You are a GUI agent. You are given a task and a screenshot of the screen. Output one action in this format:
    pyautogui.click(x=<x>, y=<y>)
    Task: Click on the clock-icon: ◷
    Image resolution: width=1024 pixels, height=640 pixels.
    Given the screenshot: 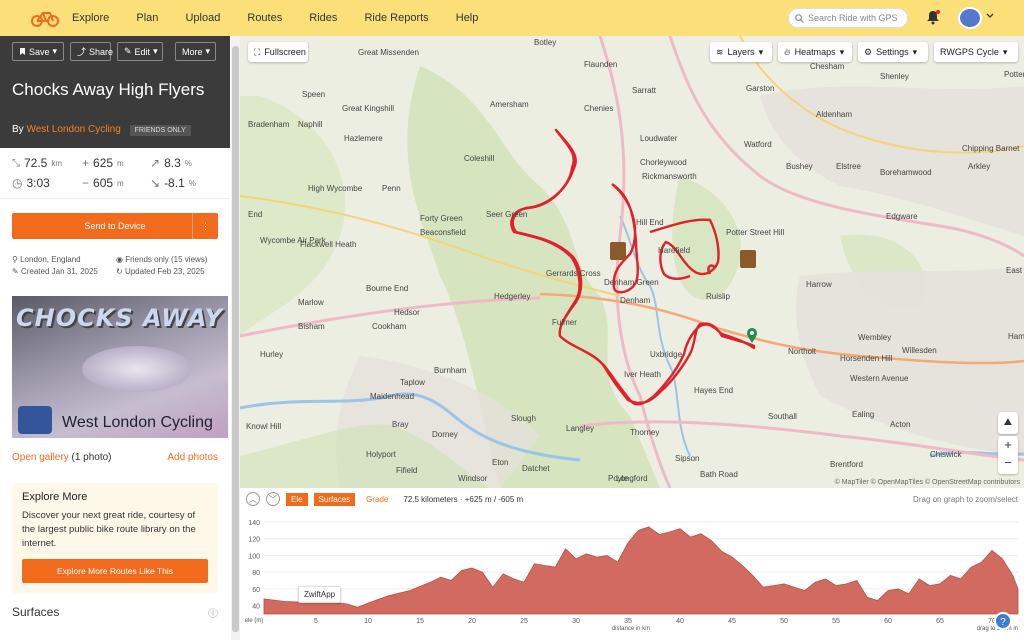 What is the action you would take?
    pyautogui.click(x=17, y=183)
    